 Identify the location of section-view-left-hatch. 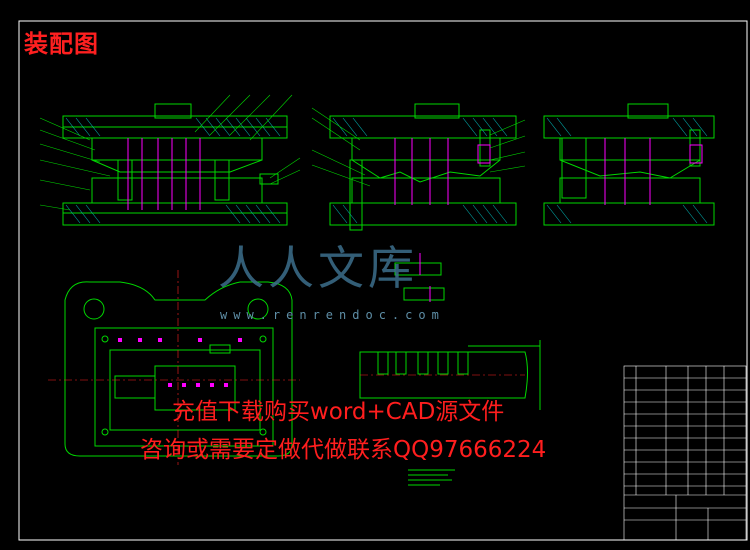
(173, 170).